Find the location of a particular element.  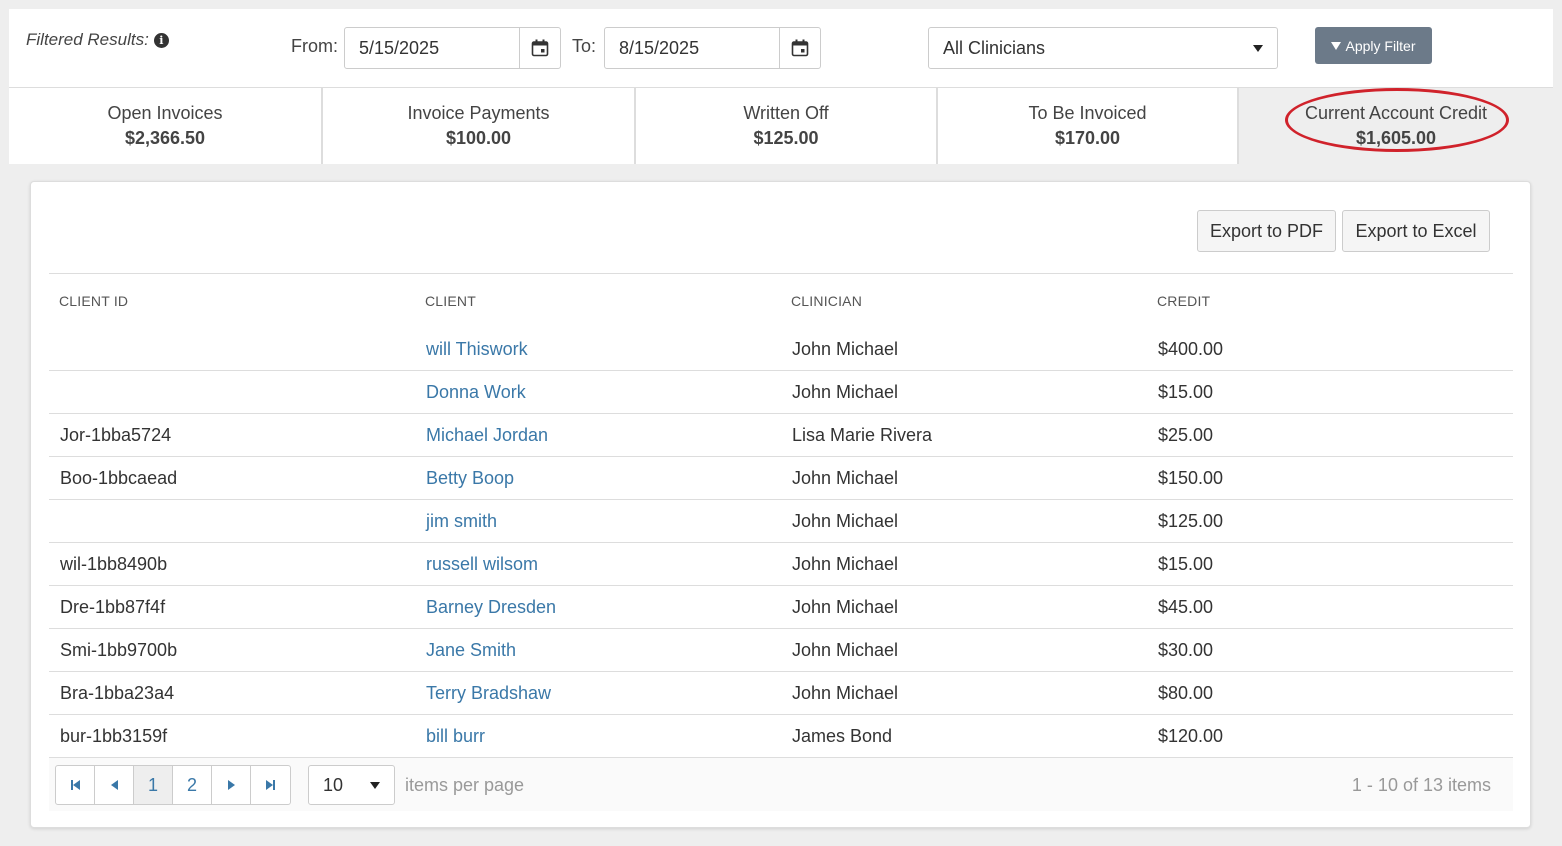

summary-value: $100.00 is located at coordinates (478, 138).